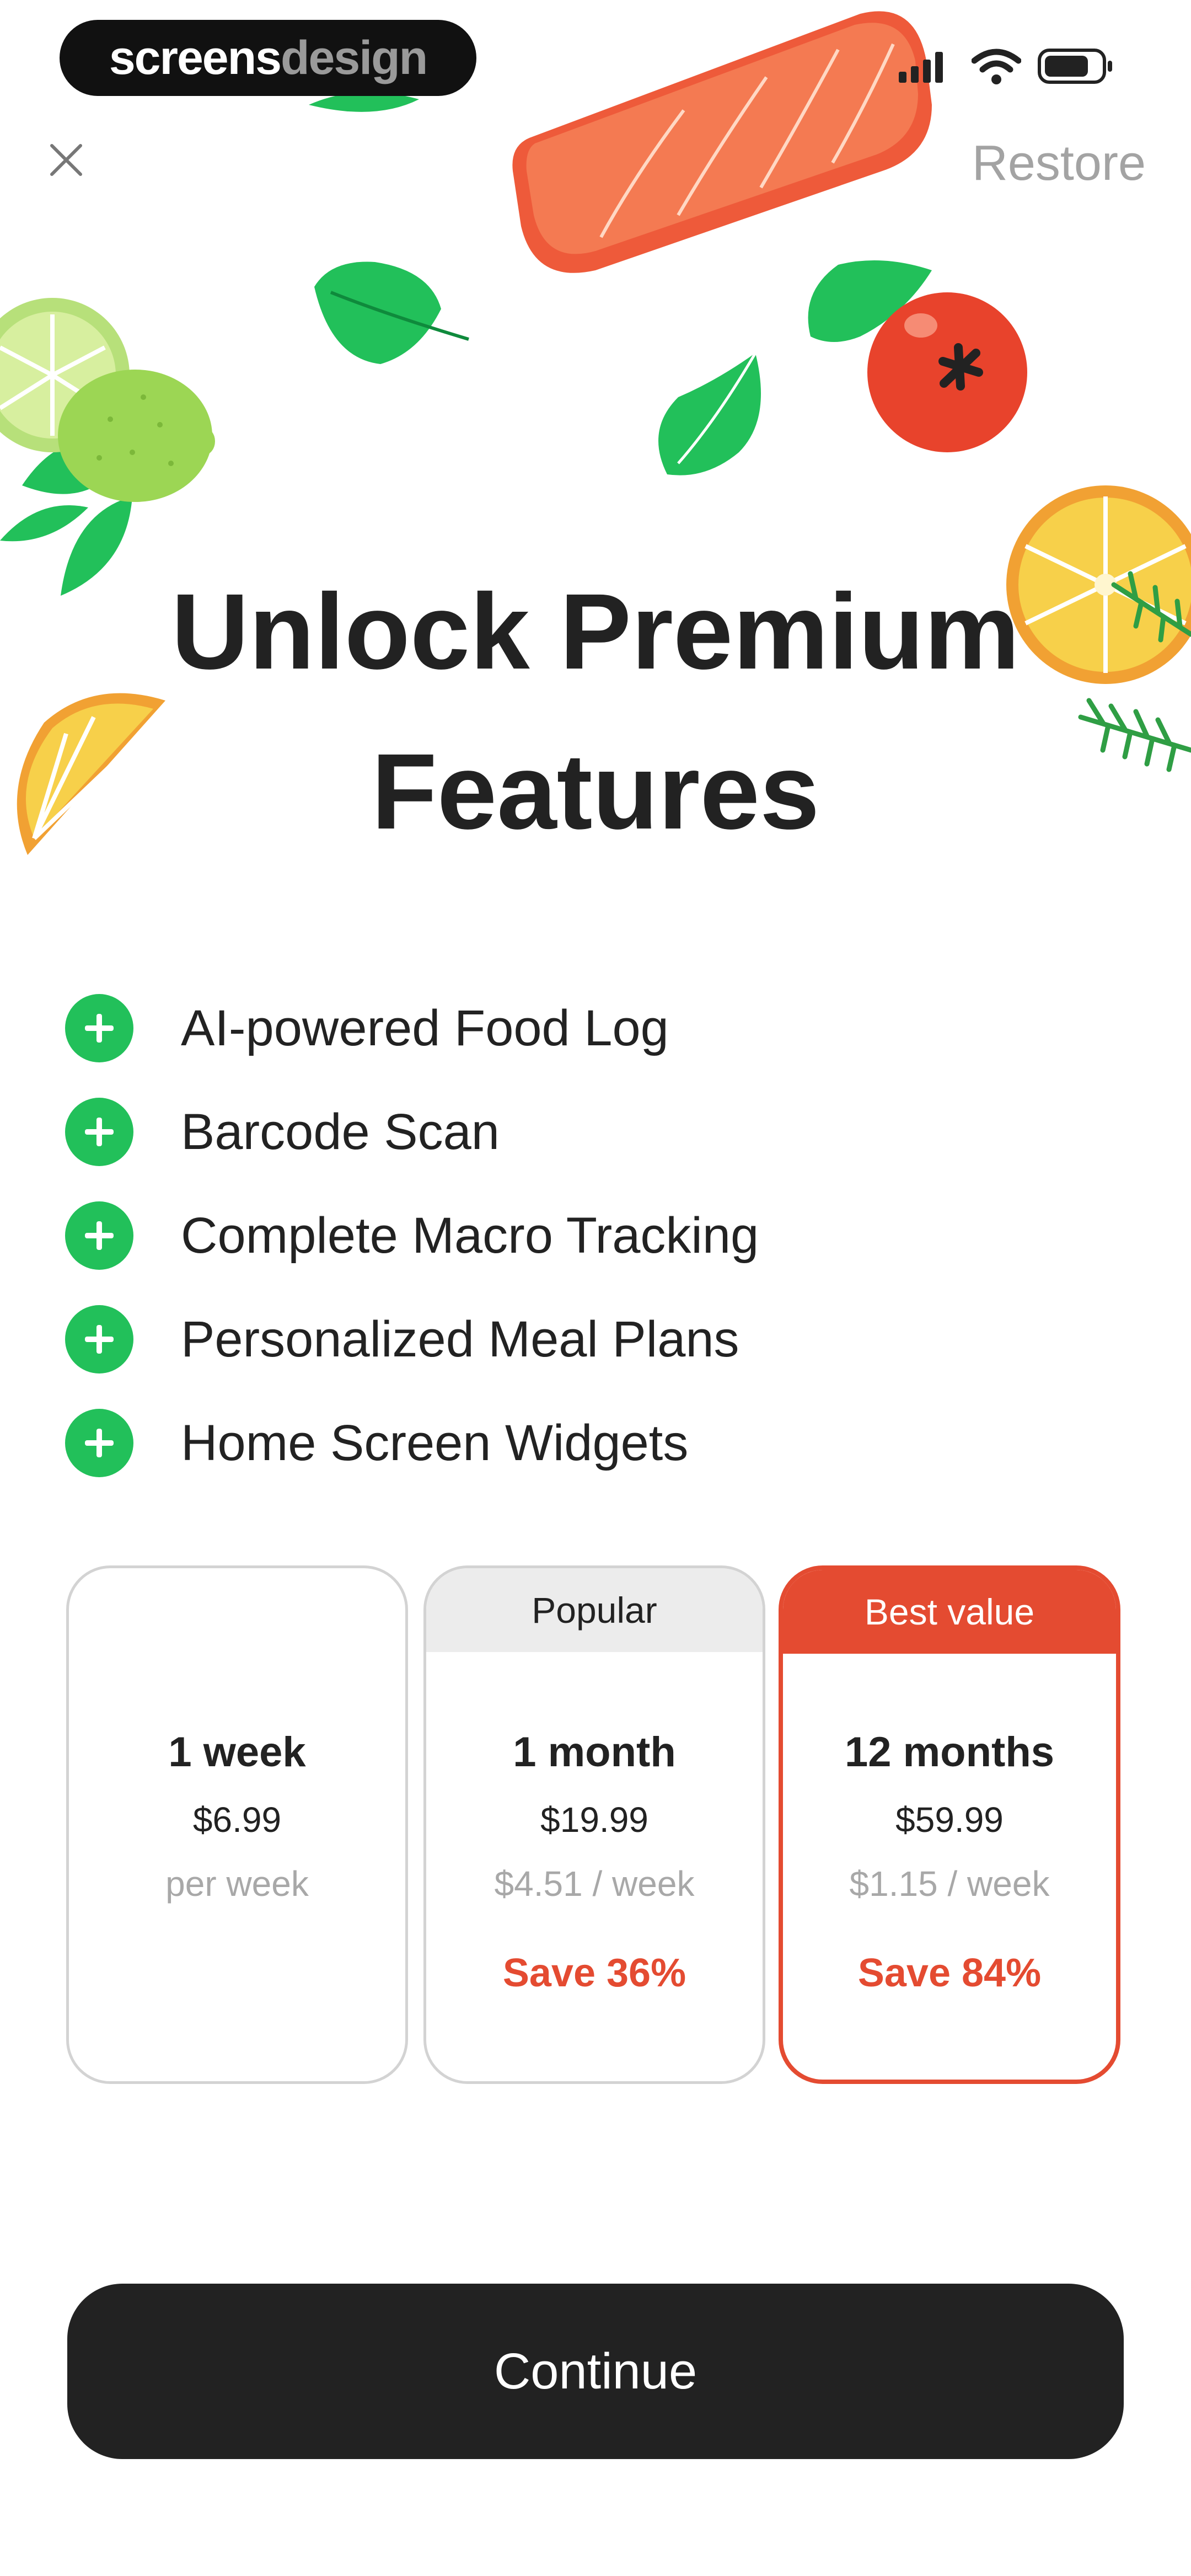  Describe the element at coordinates (949, 1612) in the screenshot. I see `best-value-badge: Best value` at that location.